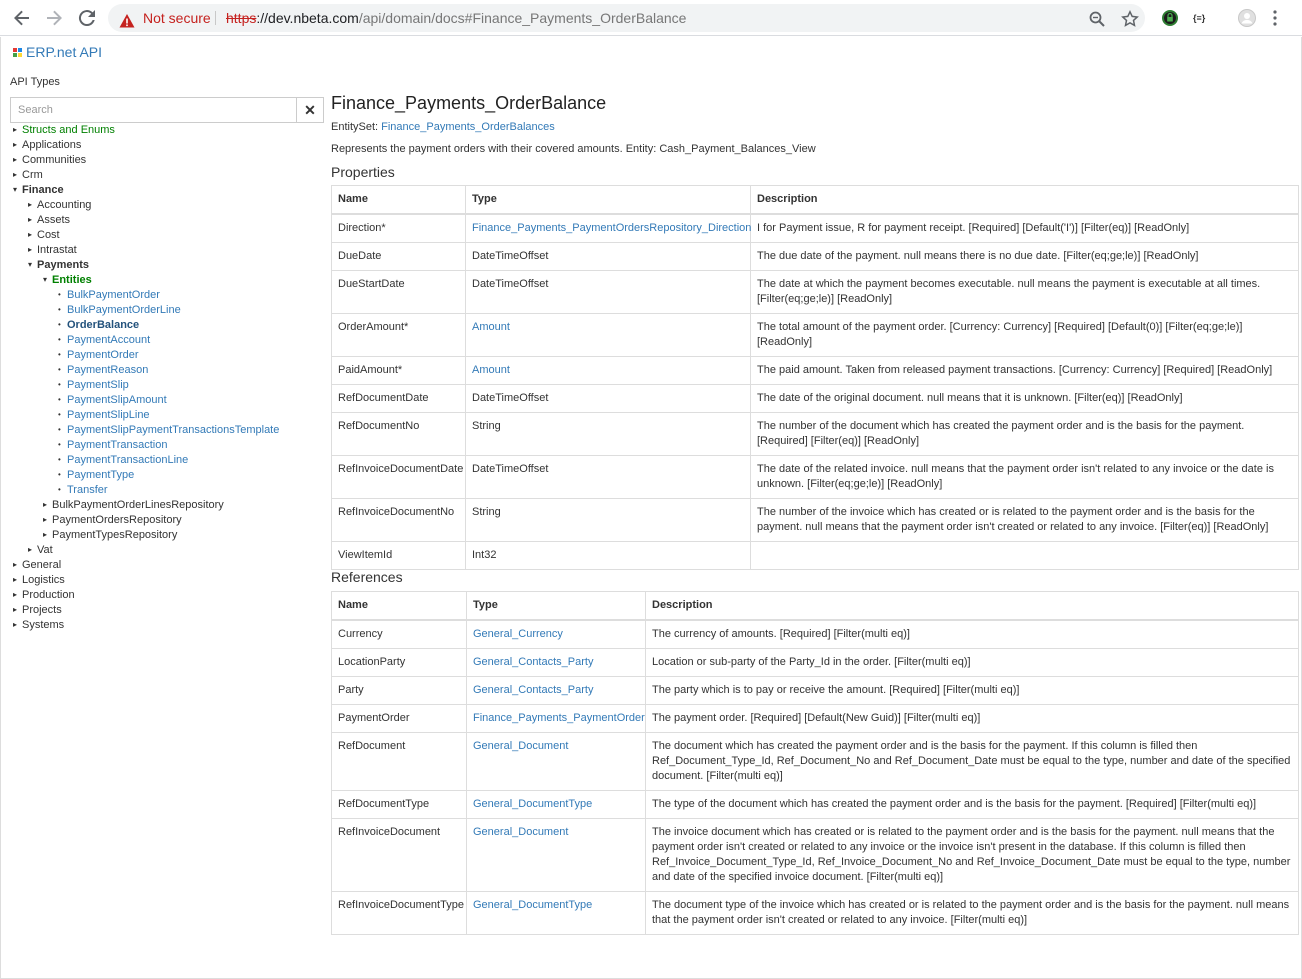 This screenshot has width=1302, height=979. I want to click on tree-item: ▸ Communities, so click(49, 159).